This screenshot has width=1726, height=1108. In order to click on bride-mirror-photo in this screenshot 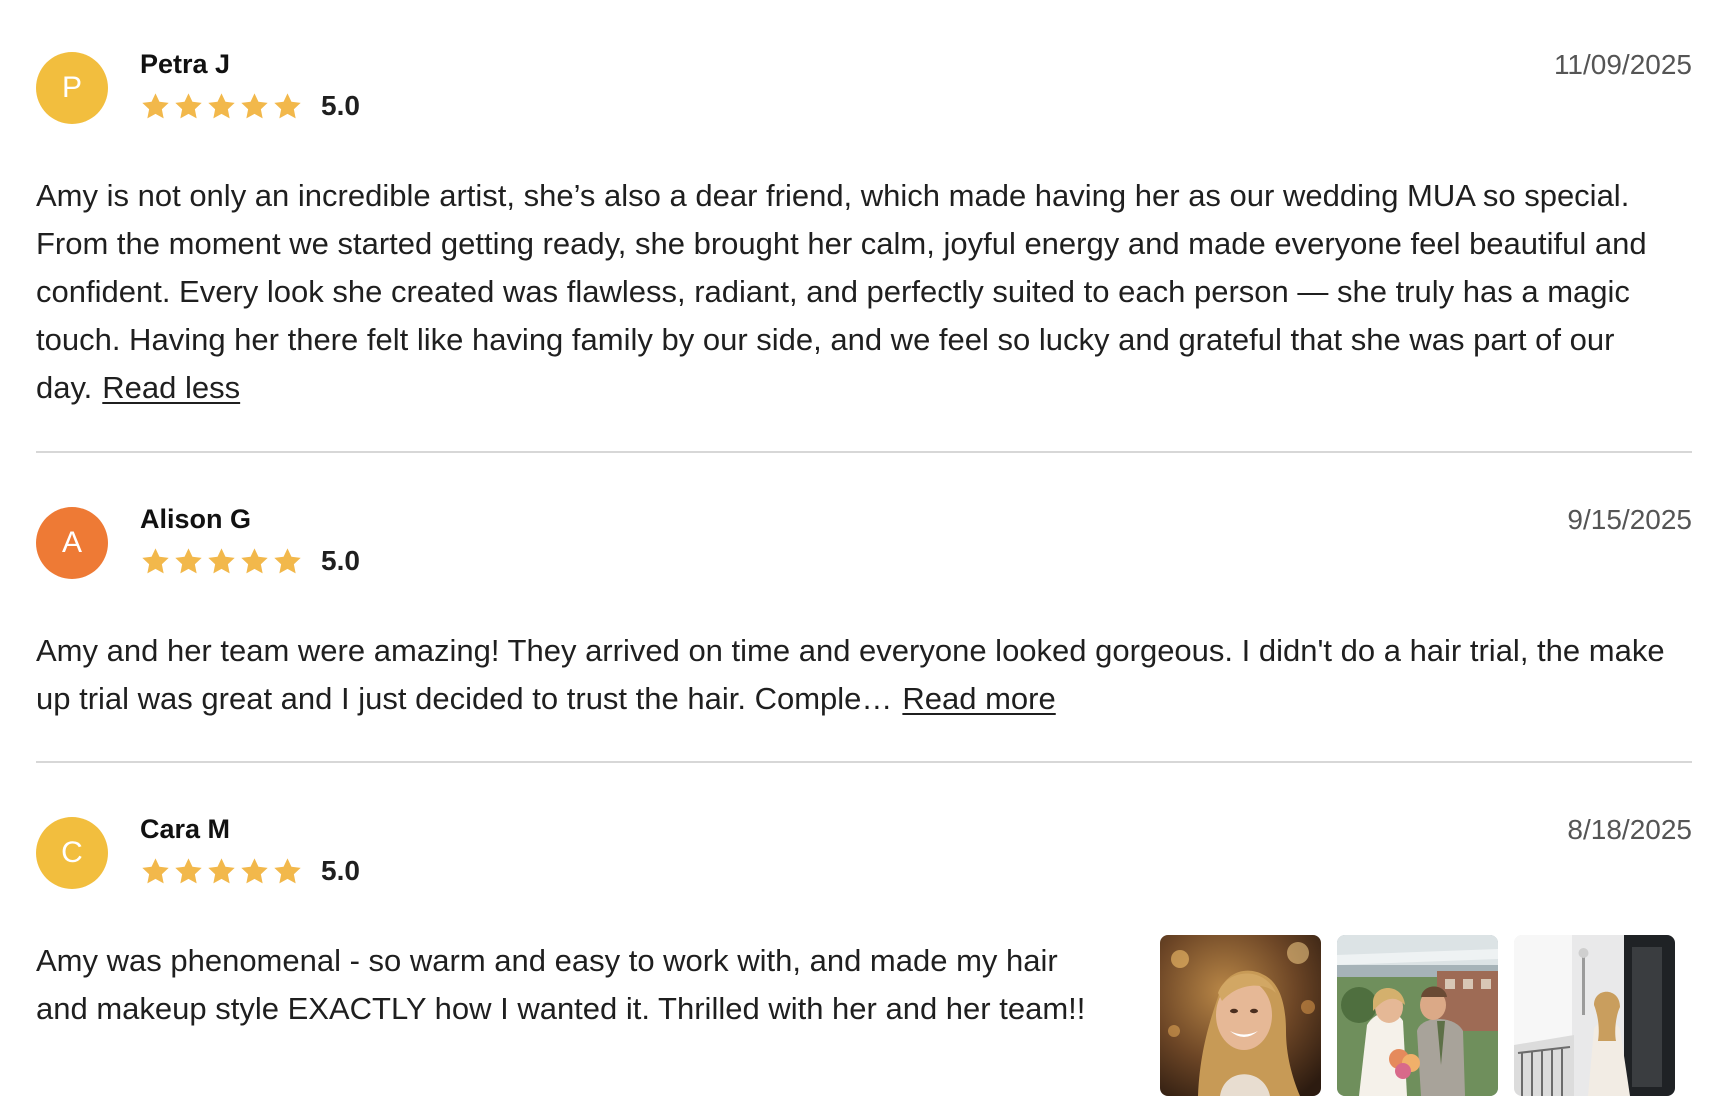, I will do `click(1594, 1015)`.